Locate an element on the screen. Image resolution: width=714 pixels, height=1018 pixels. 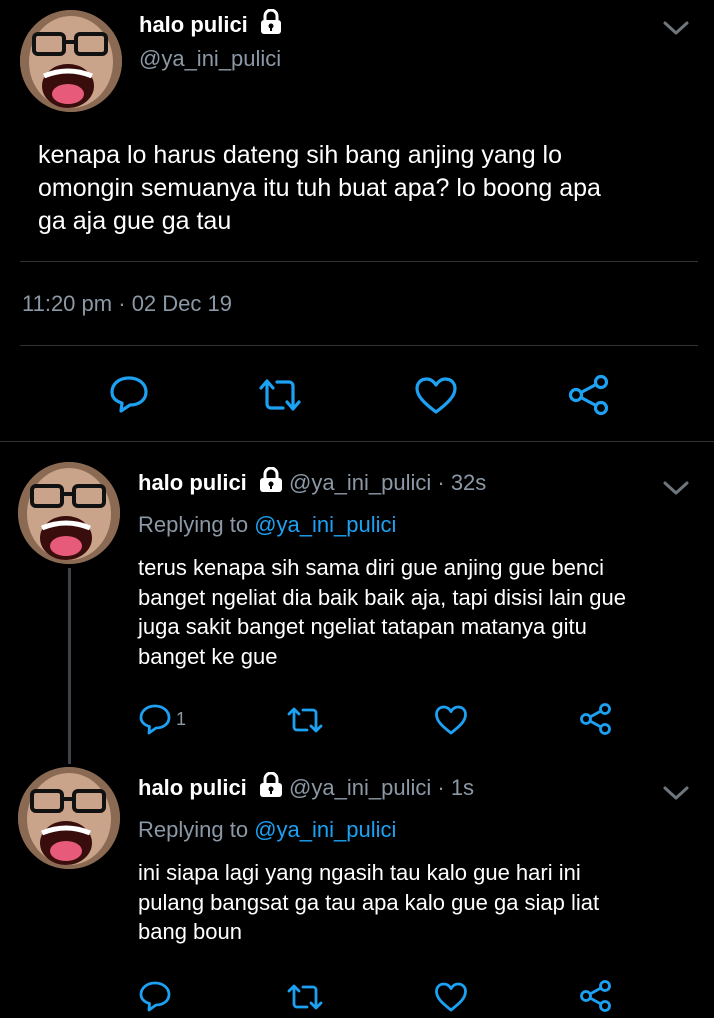
reply-button is located at coordinates (157, 996).